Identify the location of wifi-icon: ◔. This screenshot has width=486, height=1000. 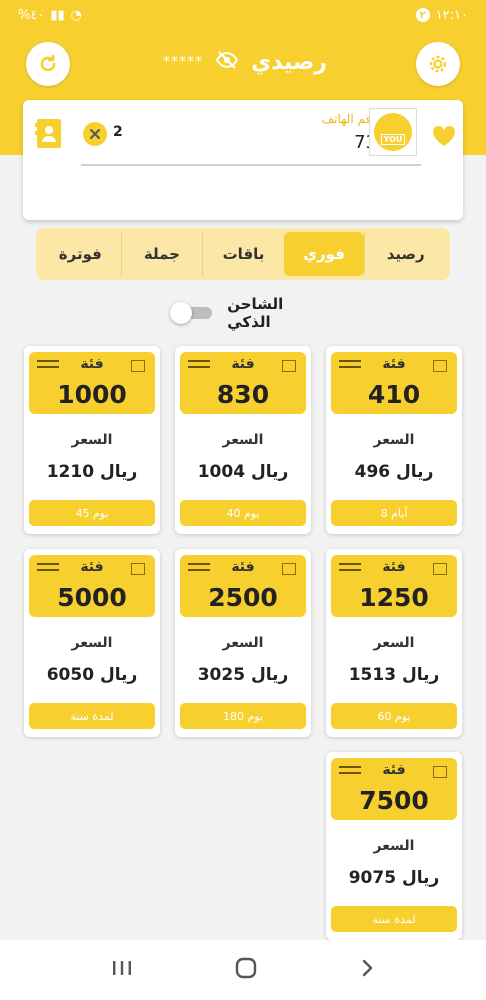
(76, 15).